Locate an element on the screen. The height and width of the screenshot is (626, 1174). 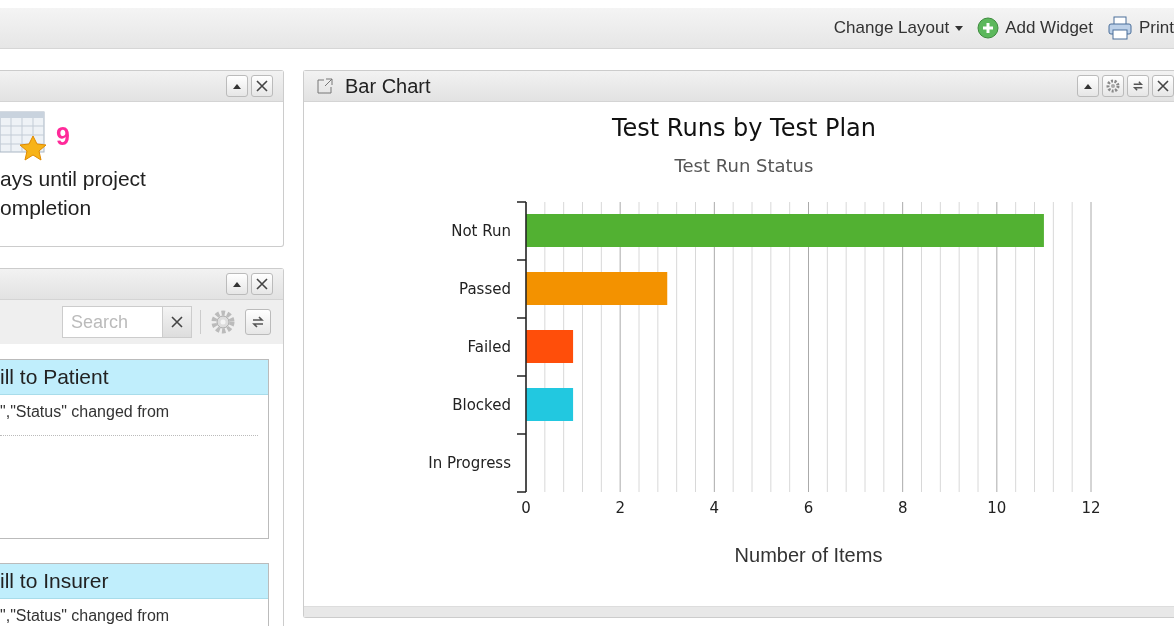
panel-title: Bar Chart is located at coordinates (388, 86).